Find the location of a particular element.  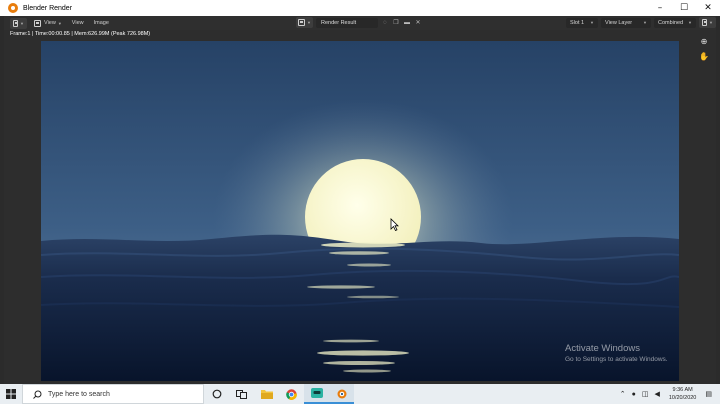

render-pass-dropdown: Combined ▼ is located at coordinates (675, 22).